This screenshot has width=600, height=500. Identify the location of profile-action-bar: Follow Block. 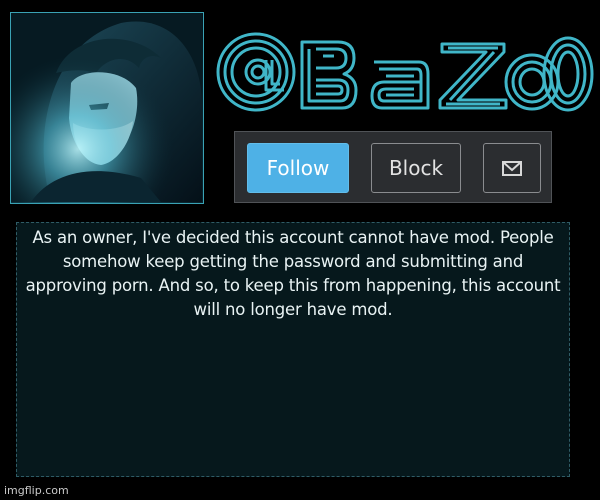
(393, 167).